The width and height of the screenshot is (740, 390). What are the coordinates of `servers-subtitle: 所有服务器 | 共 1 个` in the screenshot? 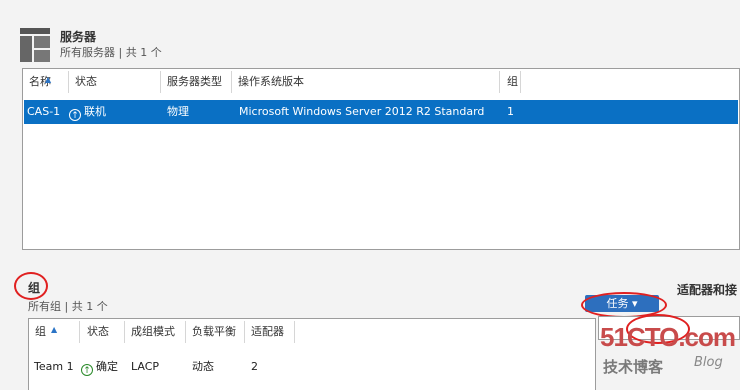 It's located at (111, 52).